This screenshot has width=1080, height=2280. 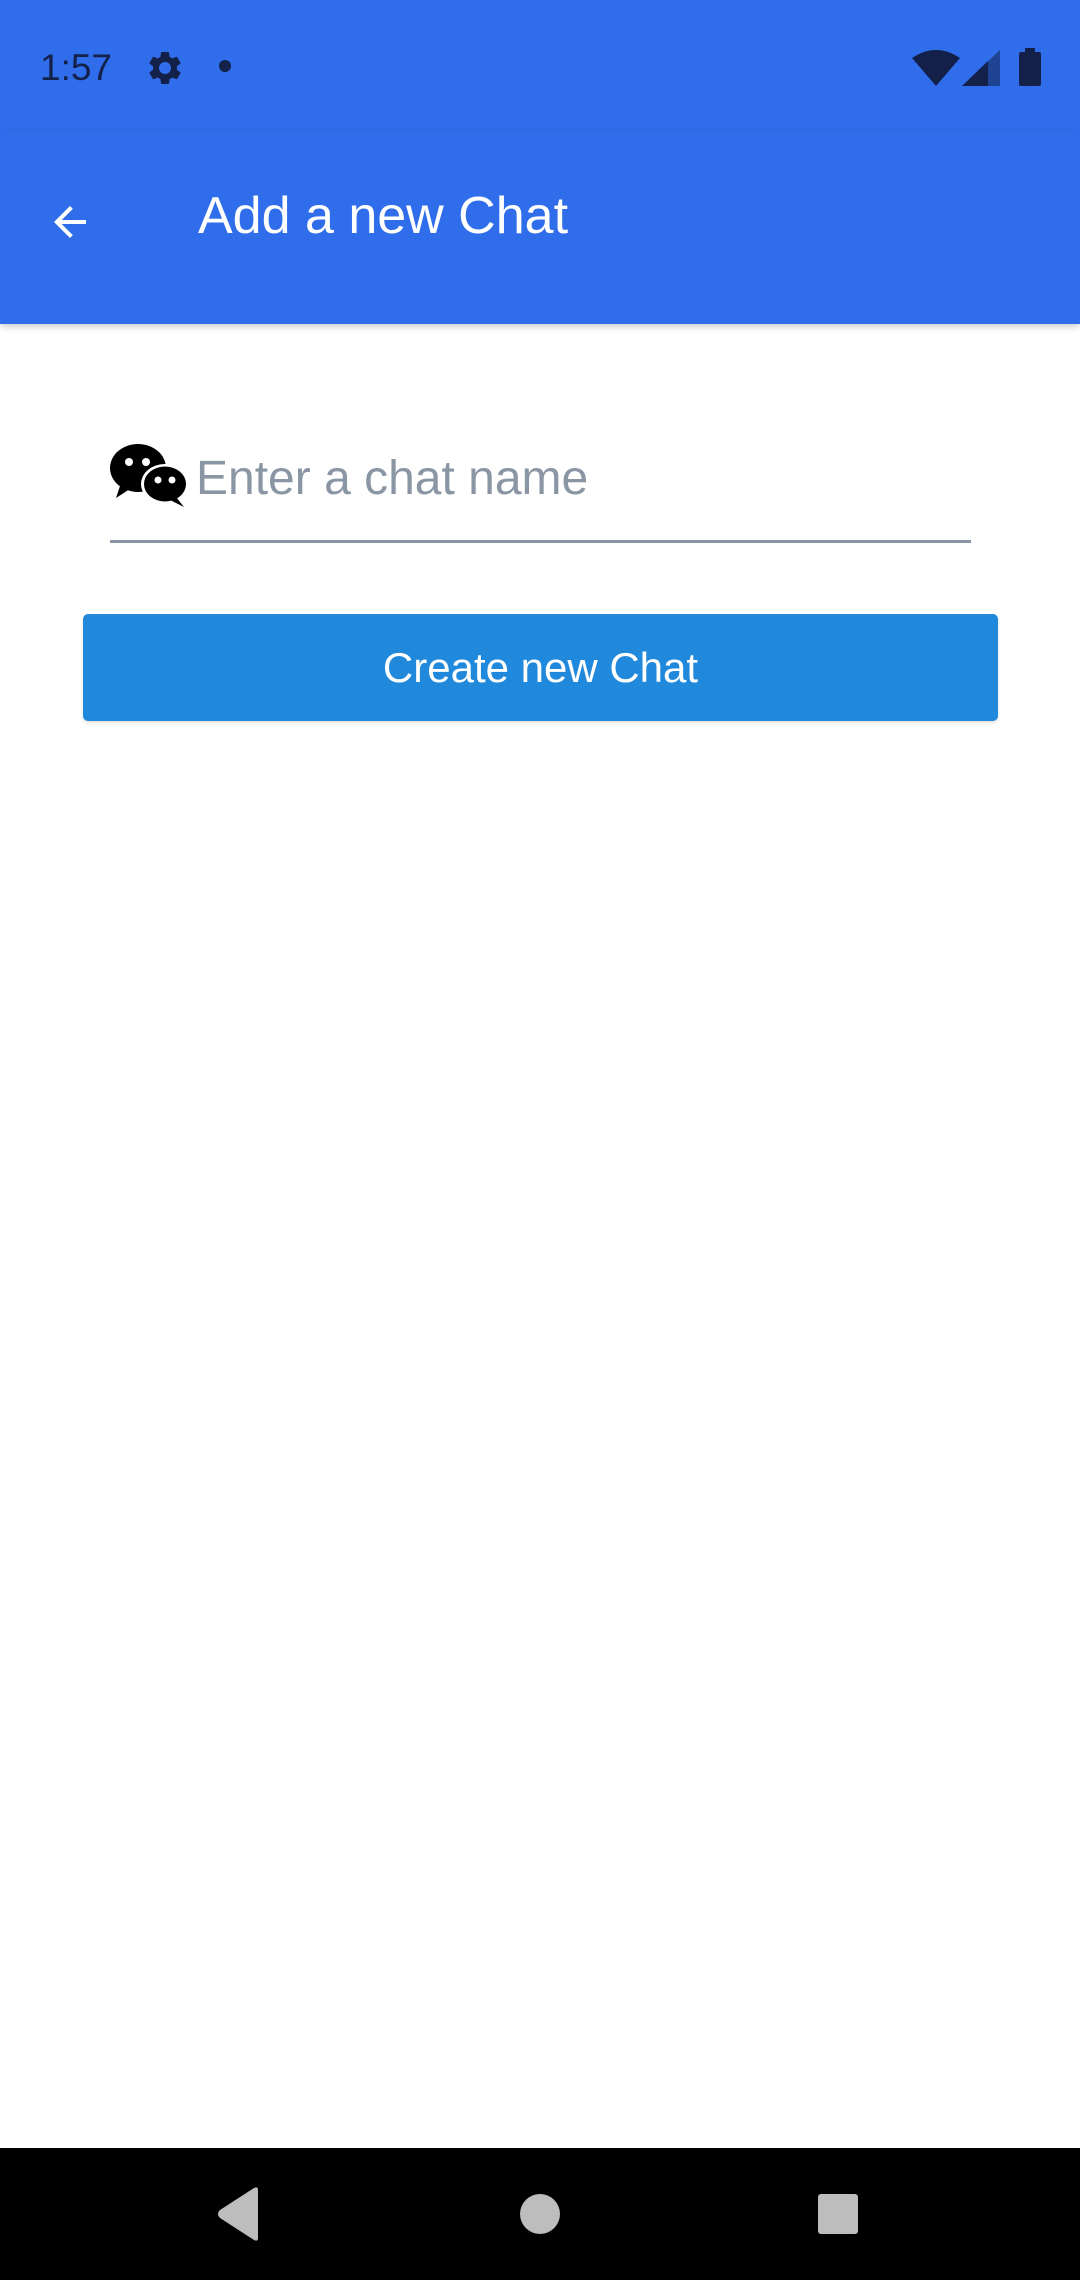 I want to click on create-chat-button: Create new Chat, so click(x=540, y=667).